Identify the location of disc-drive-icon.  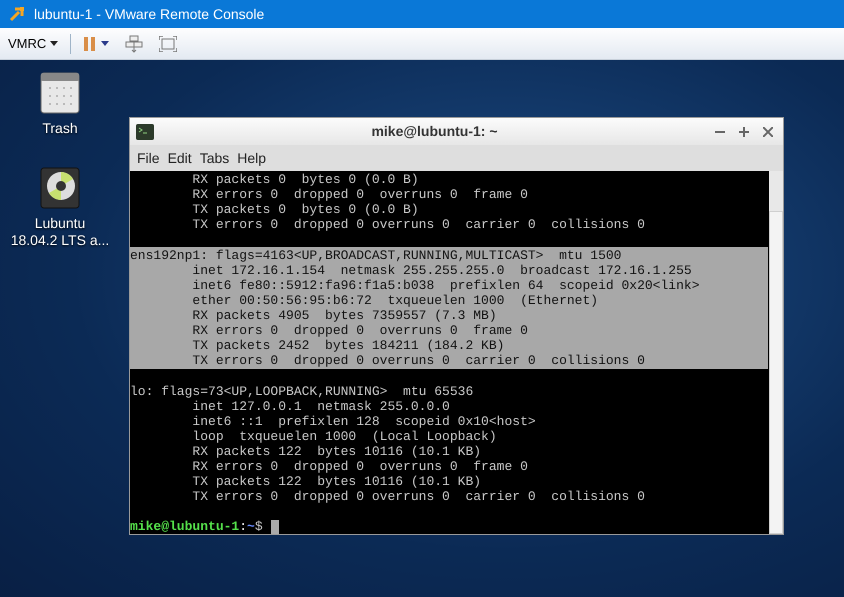
(60, 188).